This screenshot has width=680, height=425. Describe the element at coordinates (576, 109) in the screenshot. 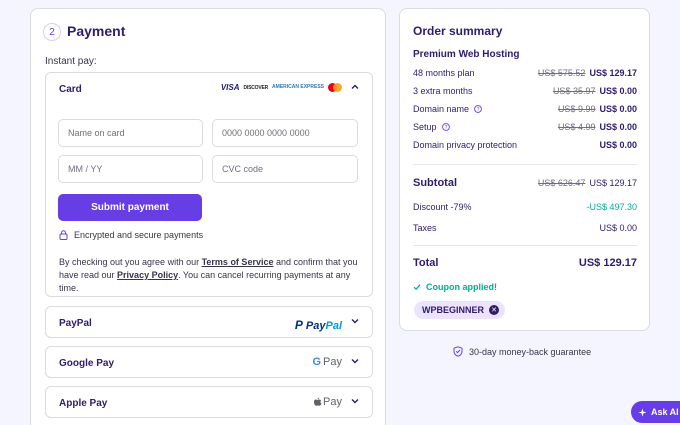

I see `old-price: US$ 9.99` at that location.